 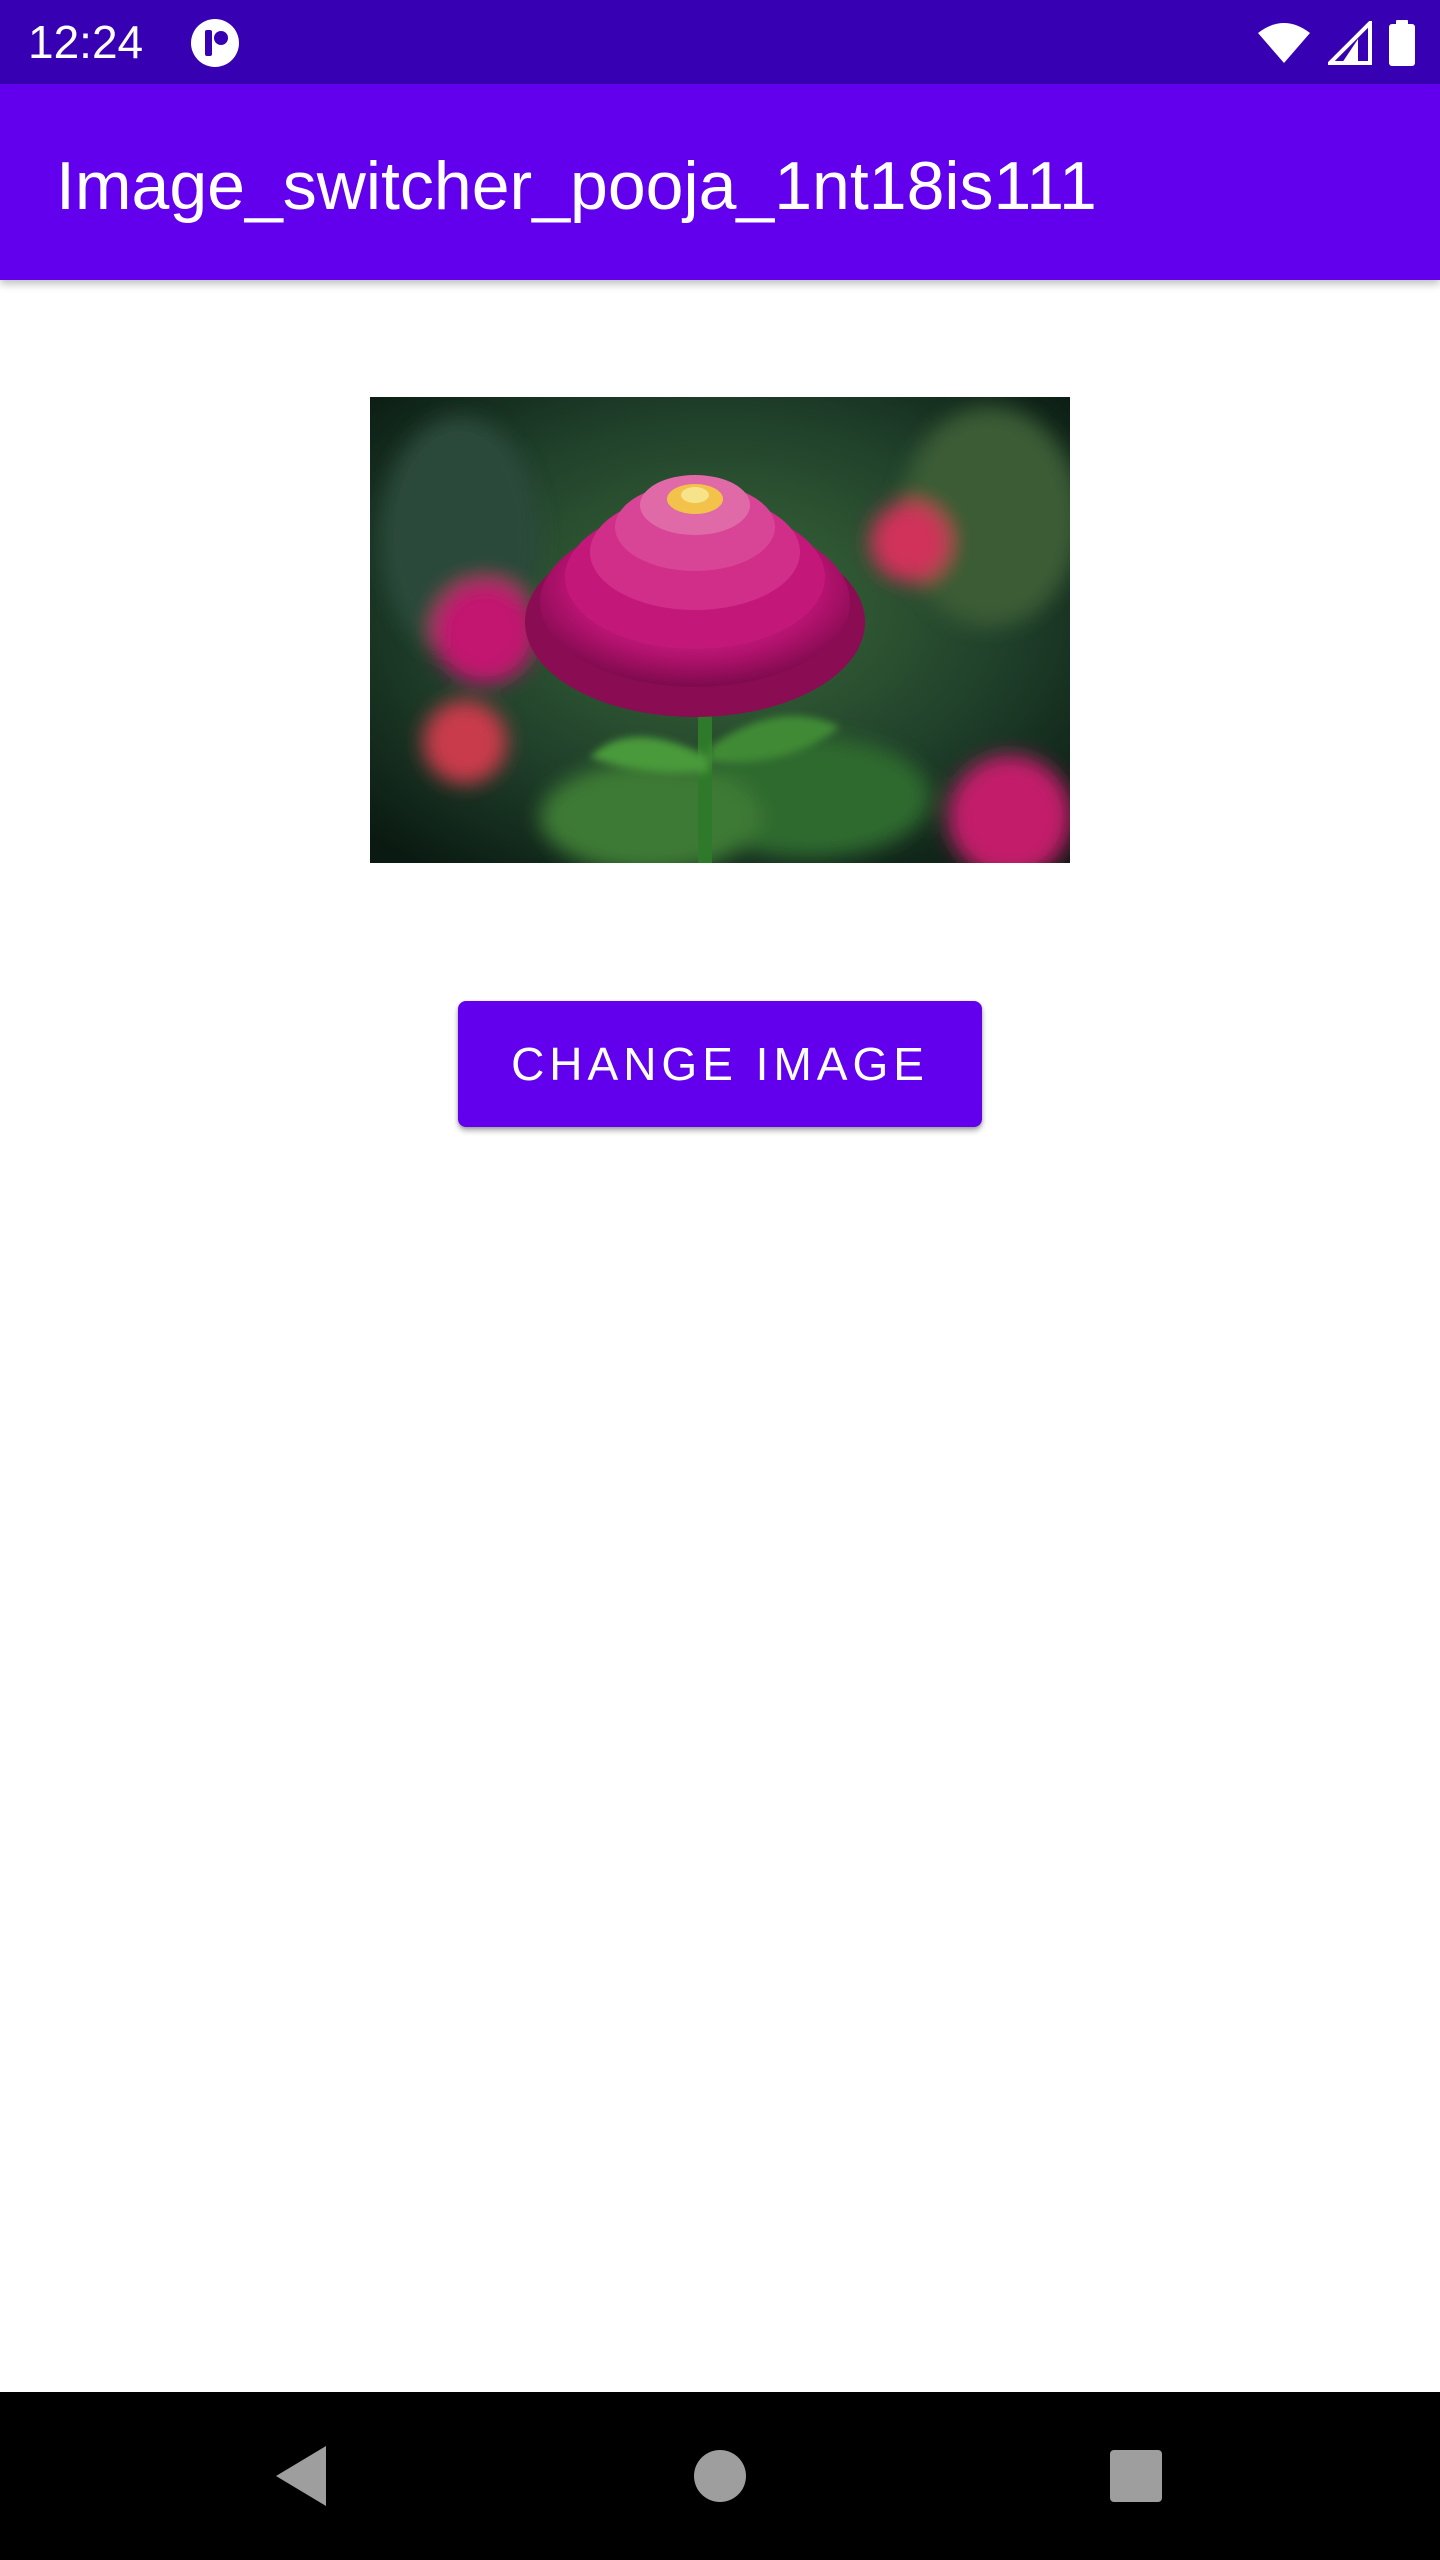 I want to click on cellular-signal-icon, so click(x=1350, y=43).